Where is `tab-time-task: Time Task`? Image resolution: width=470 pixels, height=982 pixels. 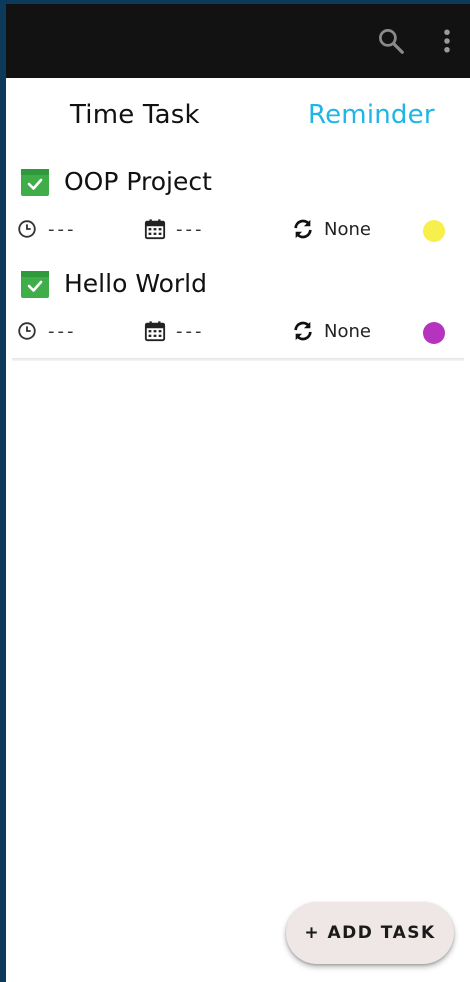 tab-time-task: Time Task is located at coordinates (135, 115).